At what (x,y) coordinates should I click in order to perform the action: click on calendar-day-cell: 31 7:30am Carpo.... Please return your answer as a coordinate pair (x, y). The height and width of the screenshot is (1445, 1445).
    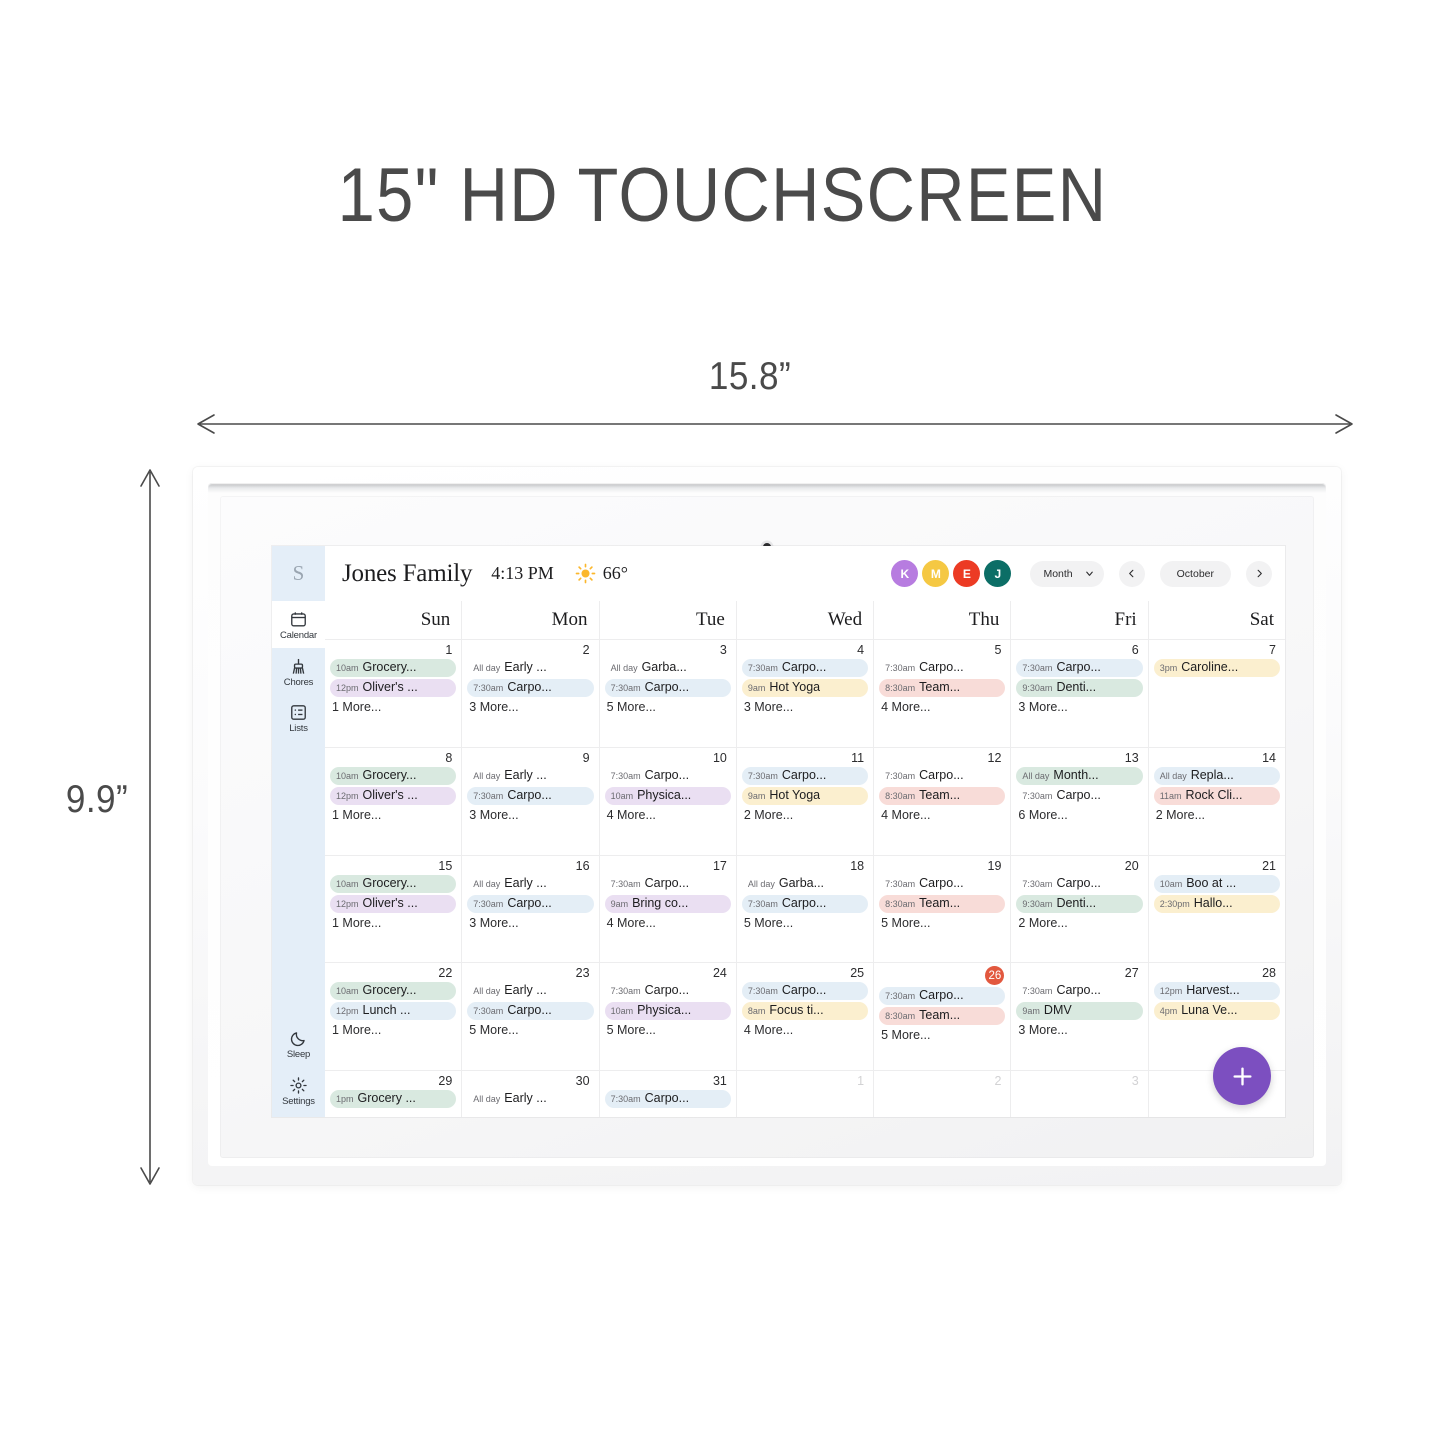
    Looking at the image, I should click on (668, 1094).